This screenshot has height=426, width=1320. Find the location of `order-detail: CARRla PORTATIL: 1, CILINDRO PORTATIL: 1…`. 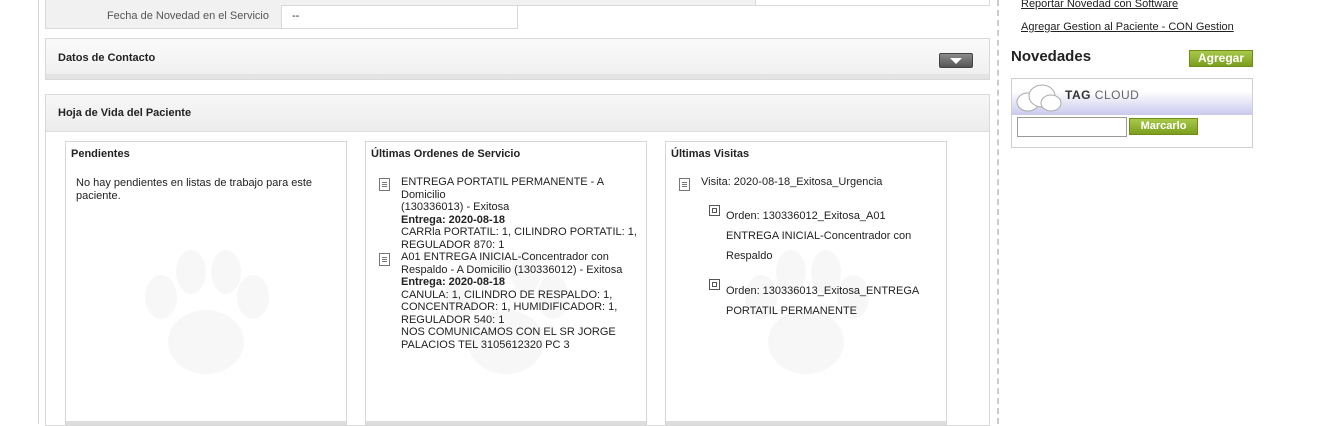

order-detail: CARRla PORTATIL: 1, CILINDRO PORTATIL: 1… is located at coordinates (519, 232).